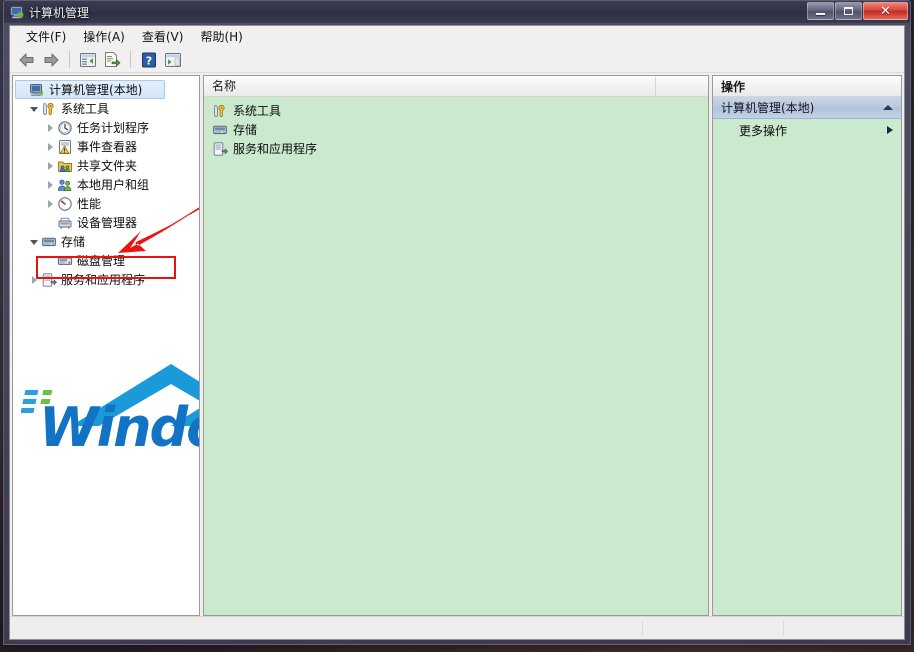 This screenshot has width=914, height=652. I want to click on task-scheduler-icon, so click(65, 128).